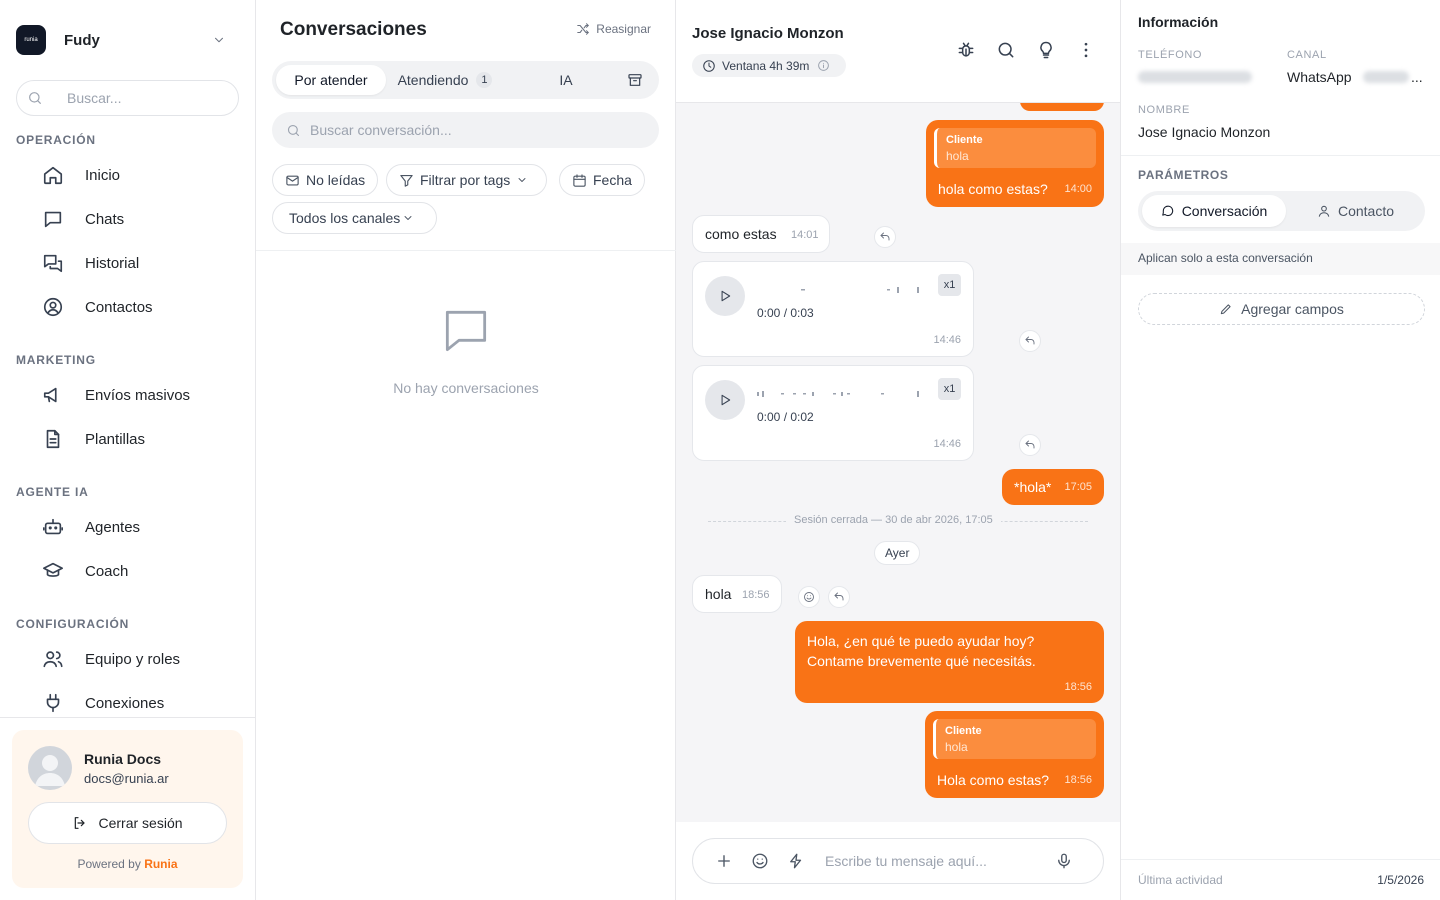 The height and width of the screenshot is (900, 1440). Describe the element at coordinates (947, 444) in the screenshot. I see `message-time: 14:46` at that location.